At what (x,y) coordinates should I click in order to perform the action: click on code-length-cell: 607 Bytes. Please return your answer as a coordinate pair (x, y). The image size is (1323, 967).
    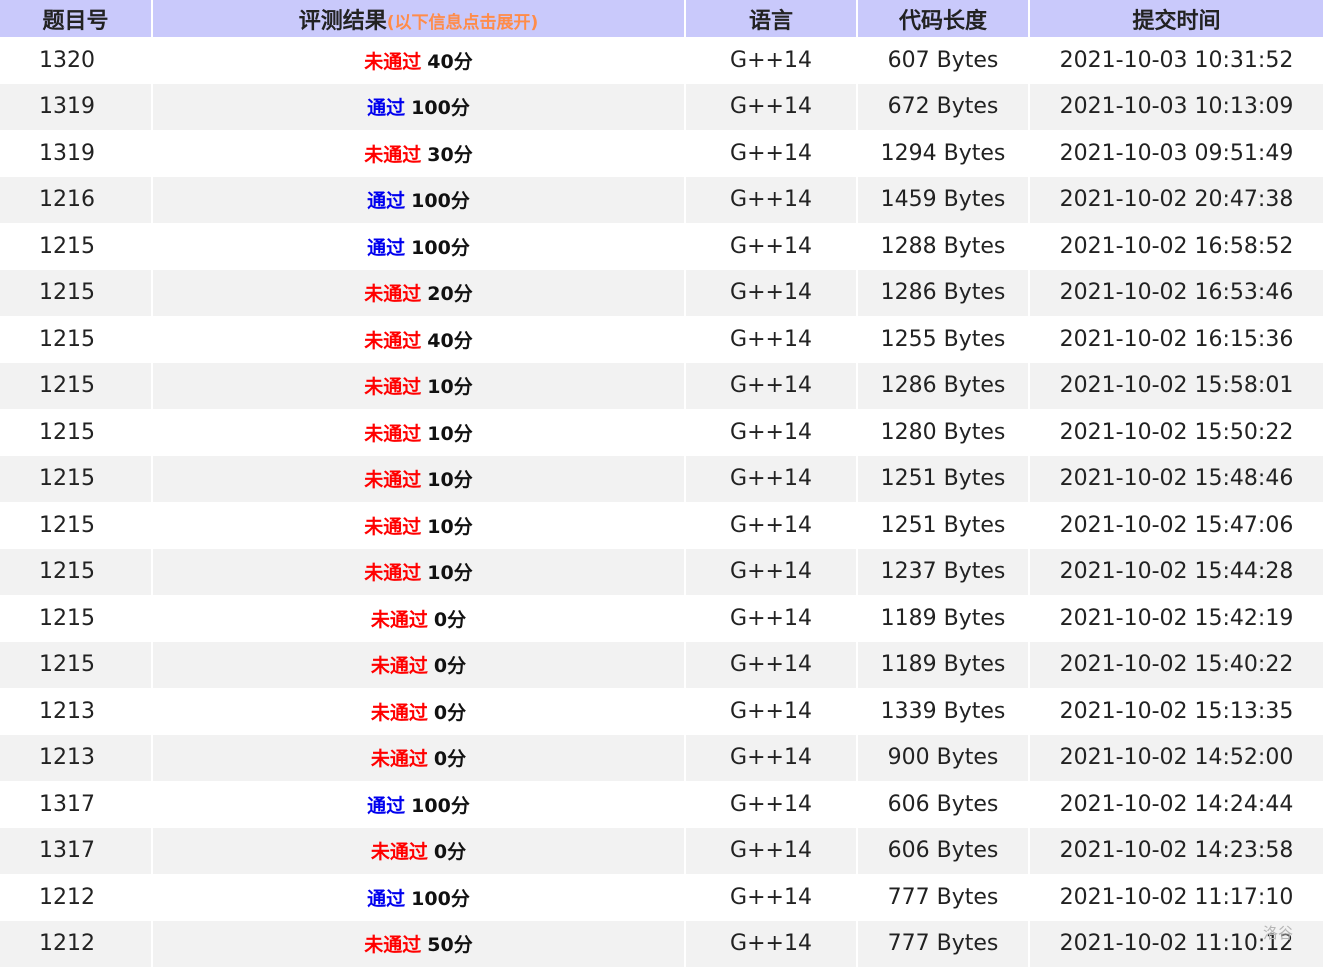
    Looking at the image, I should click on (943, 60).